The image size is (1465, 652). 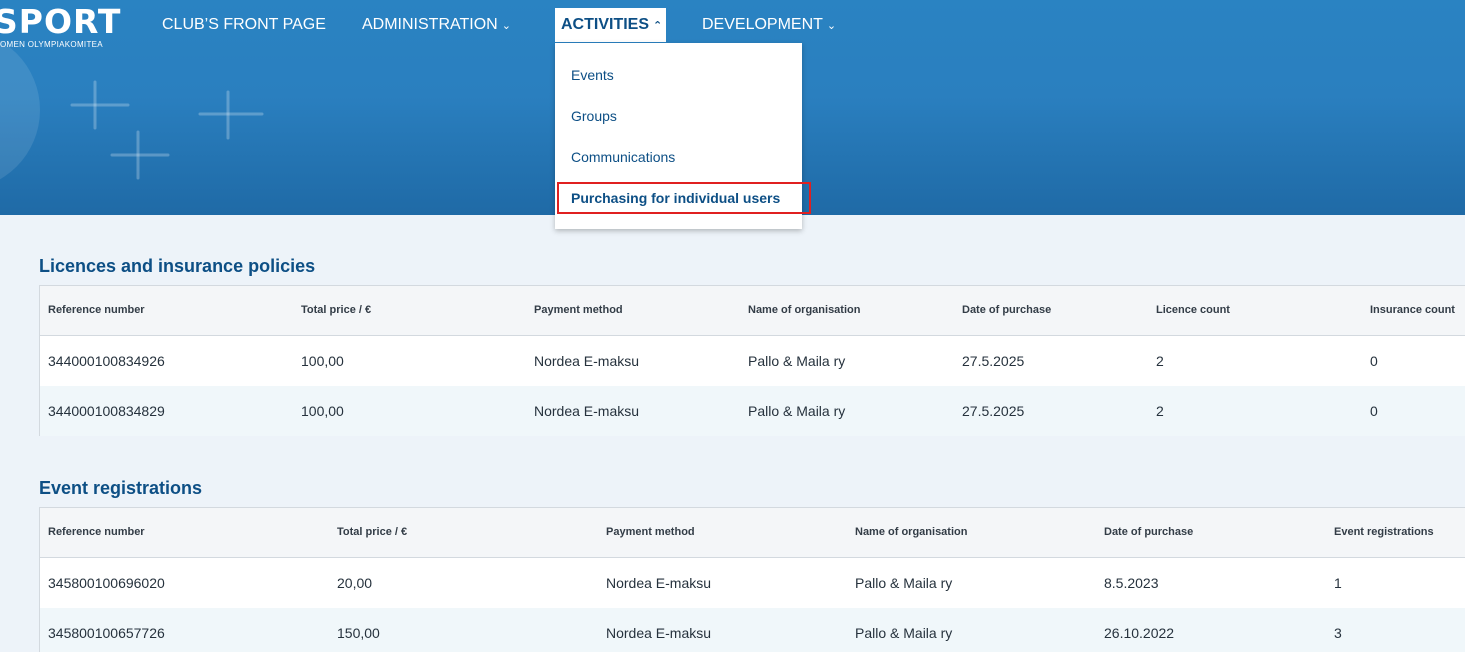 I want to click on cell-reference: 345800100696020, so click(x=106, y=583).